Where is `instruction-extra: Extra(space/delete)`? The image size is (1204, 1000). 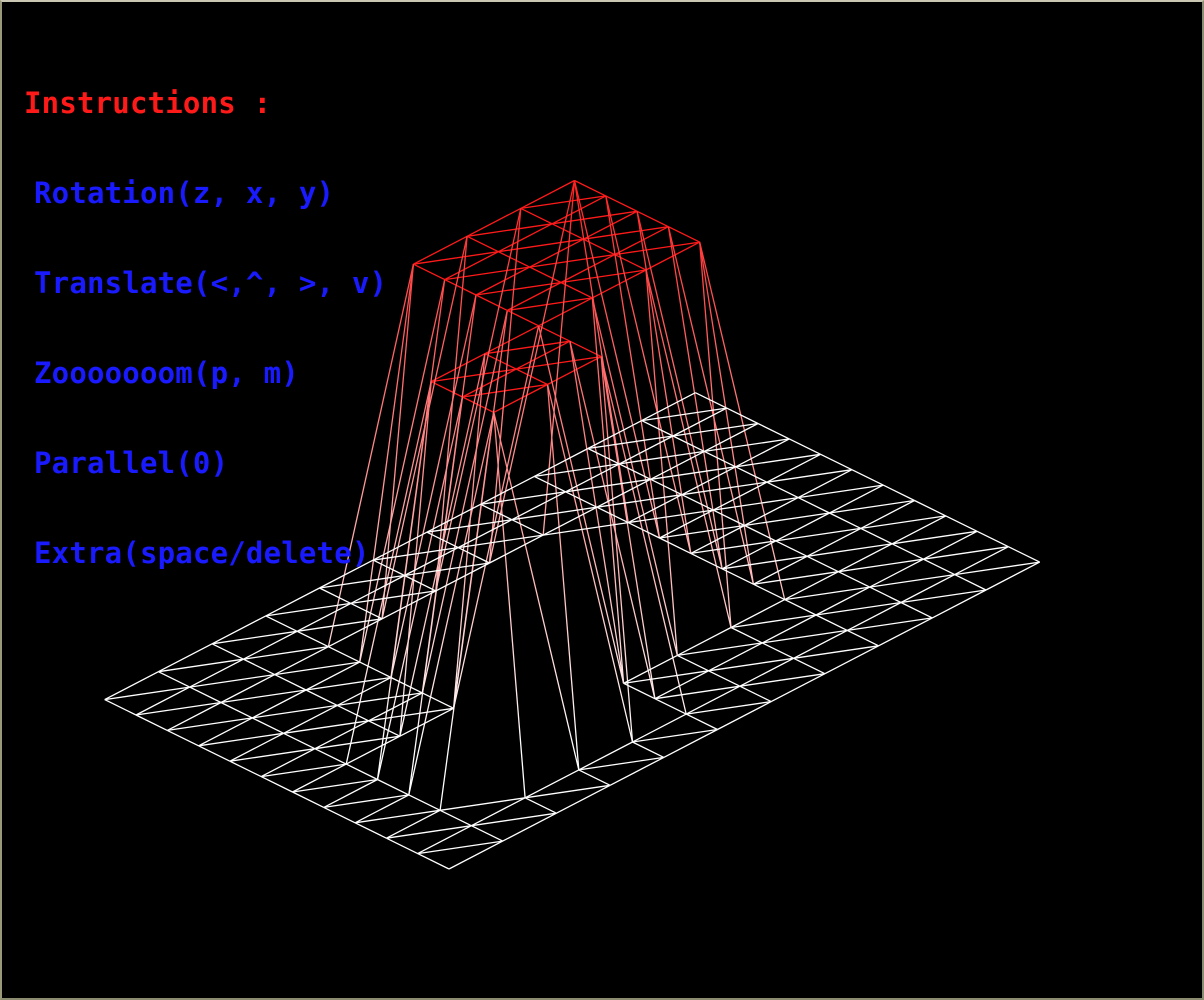 instruction-extra: Extra(space/delete) is located at coordinates (202, 553).